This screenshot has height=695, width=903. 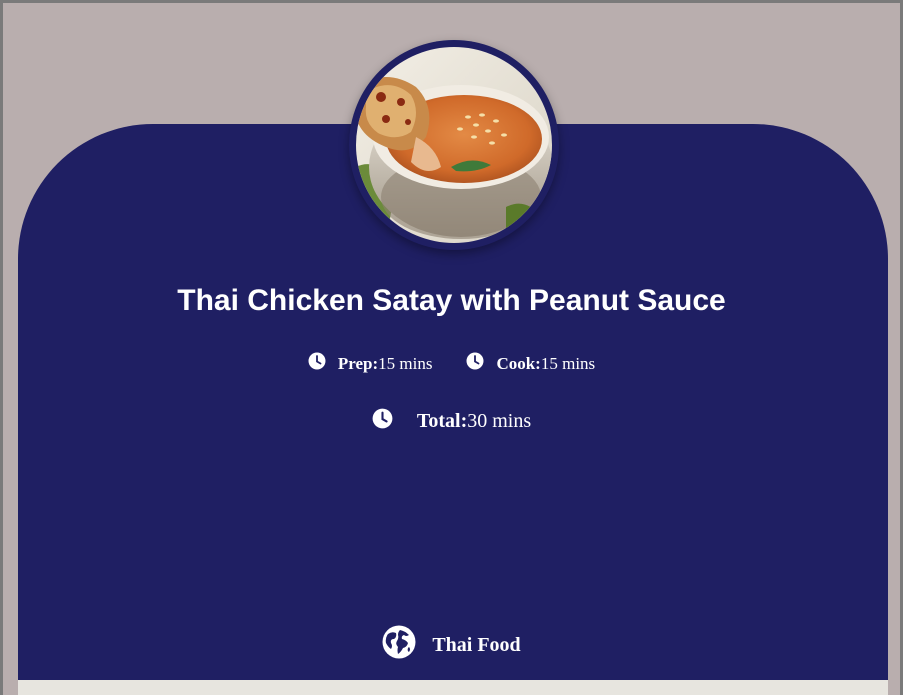 What do you see at coordinates (453, 687) in the screenshot?
I see `bottom-strip` at bounding box center [453, 687].